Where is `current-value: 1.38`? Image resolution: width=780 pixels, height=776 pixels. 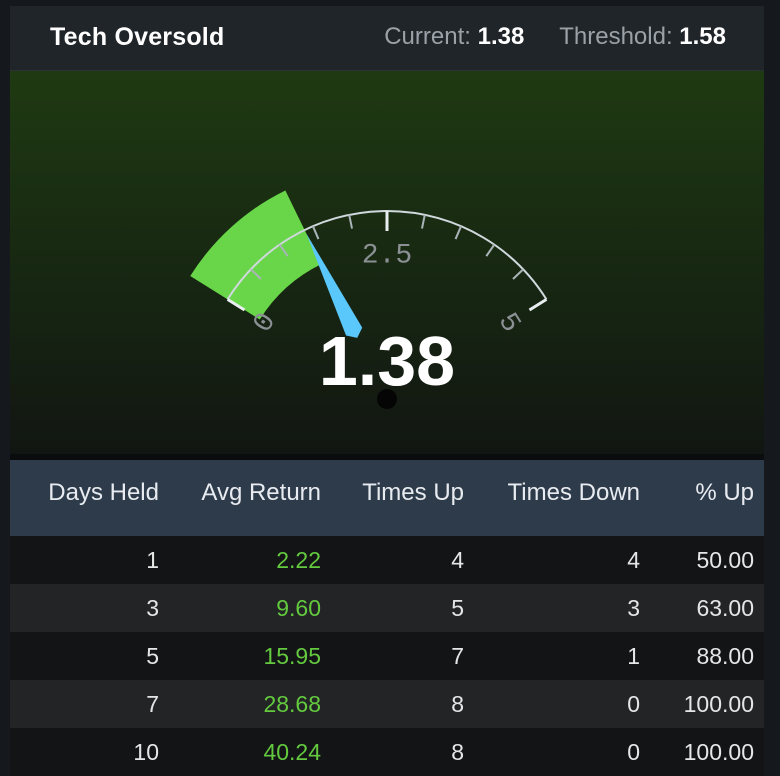 current-value: 1.38 is located at coordinates (501, 36).